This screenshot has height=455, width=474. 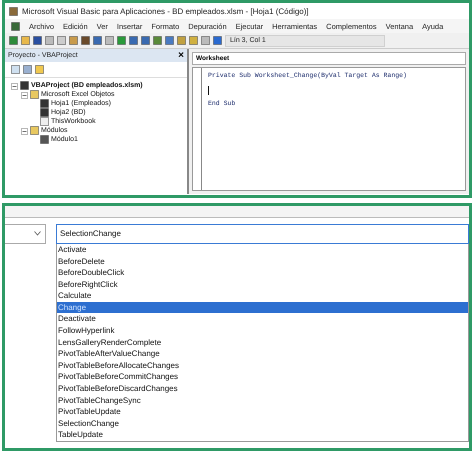 I want to click on object-dropdown, so click(x=25, y=234).